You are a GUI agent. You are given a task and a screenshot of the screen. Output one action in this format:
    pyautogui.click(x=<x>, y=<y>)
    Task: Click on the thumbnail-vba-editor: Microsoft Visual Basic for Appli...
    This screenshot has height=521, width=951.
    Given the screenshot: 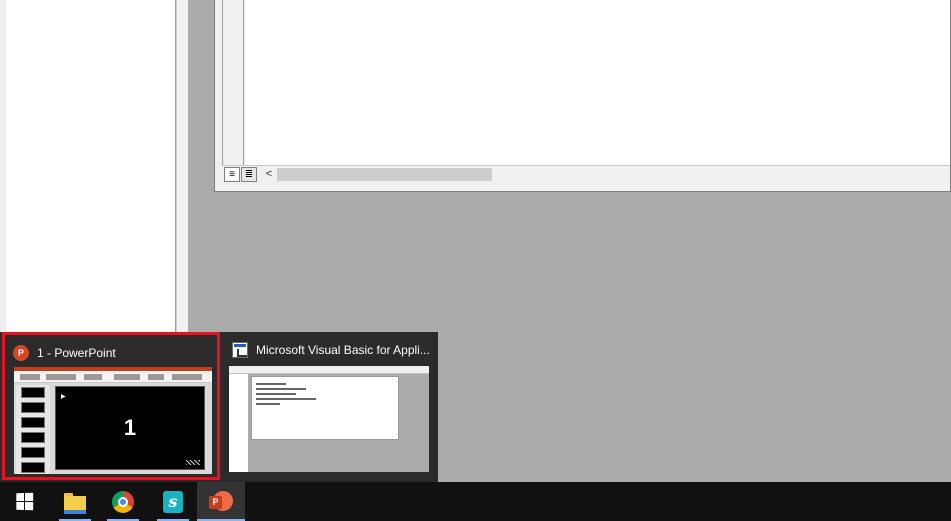 What is the action you would take?
    pyautogui.click(x=330, y=406)
    